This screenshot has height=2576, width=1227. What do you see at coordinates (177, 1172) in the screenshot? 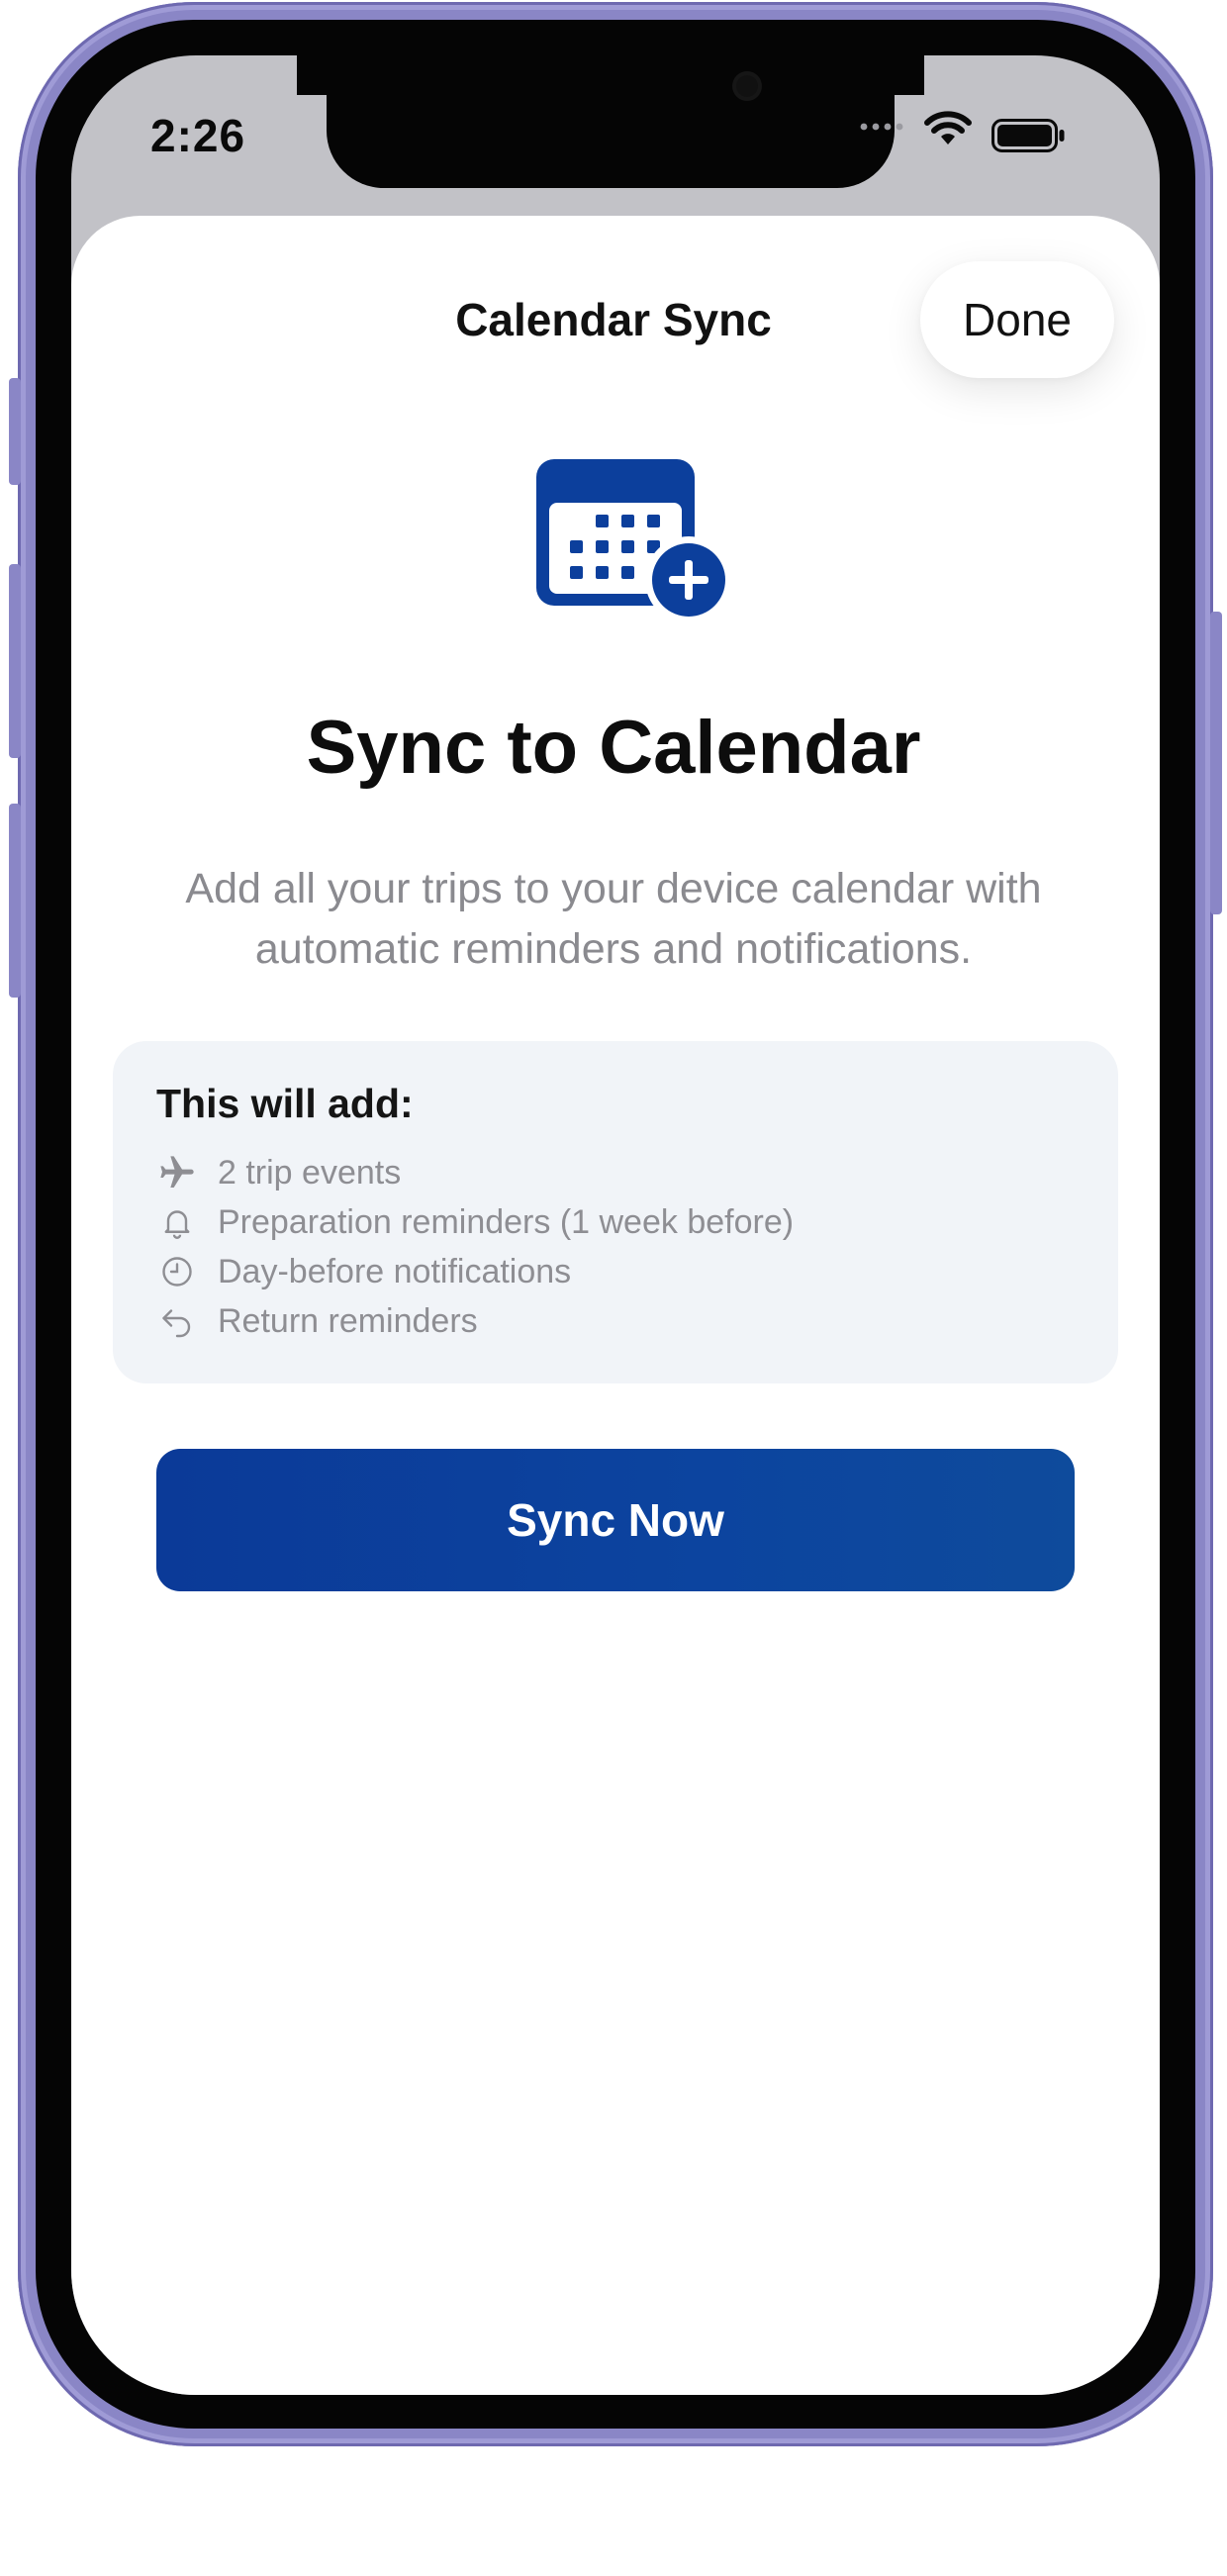
I see `airplane-icon` at bounding box center [177, 1172].